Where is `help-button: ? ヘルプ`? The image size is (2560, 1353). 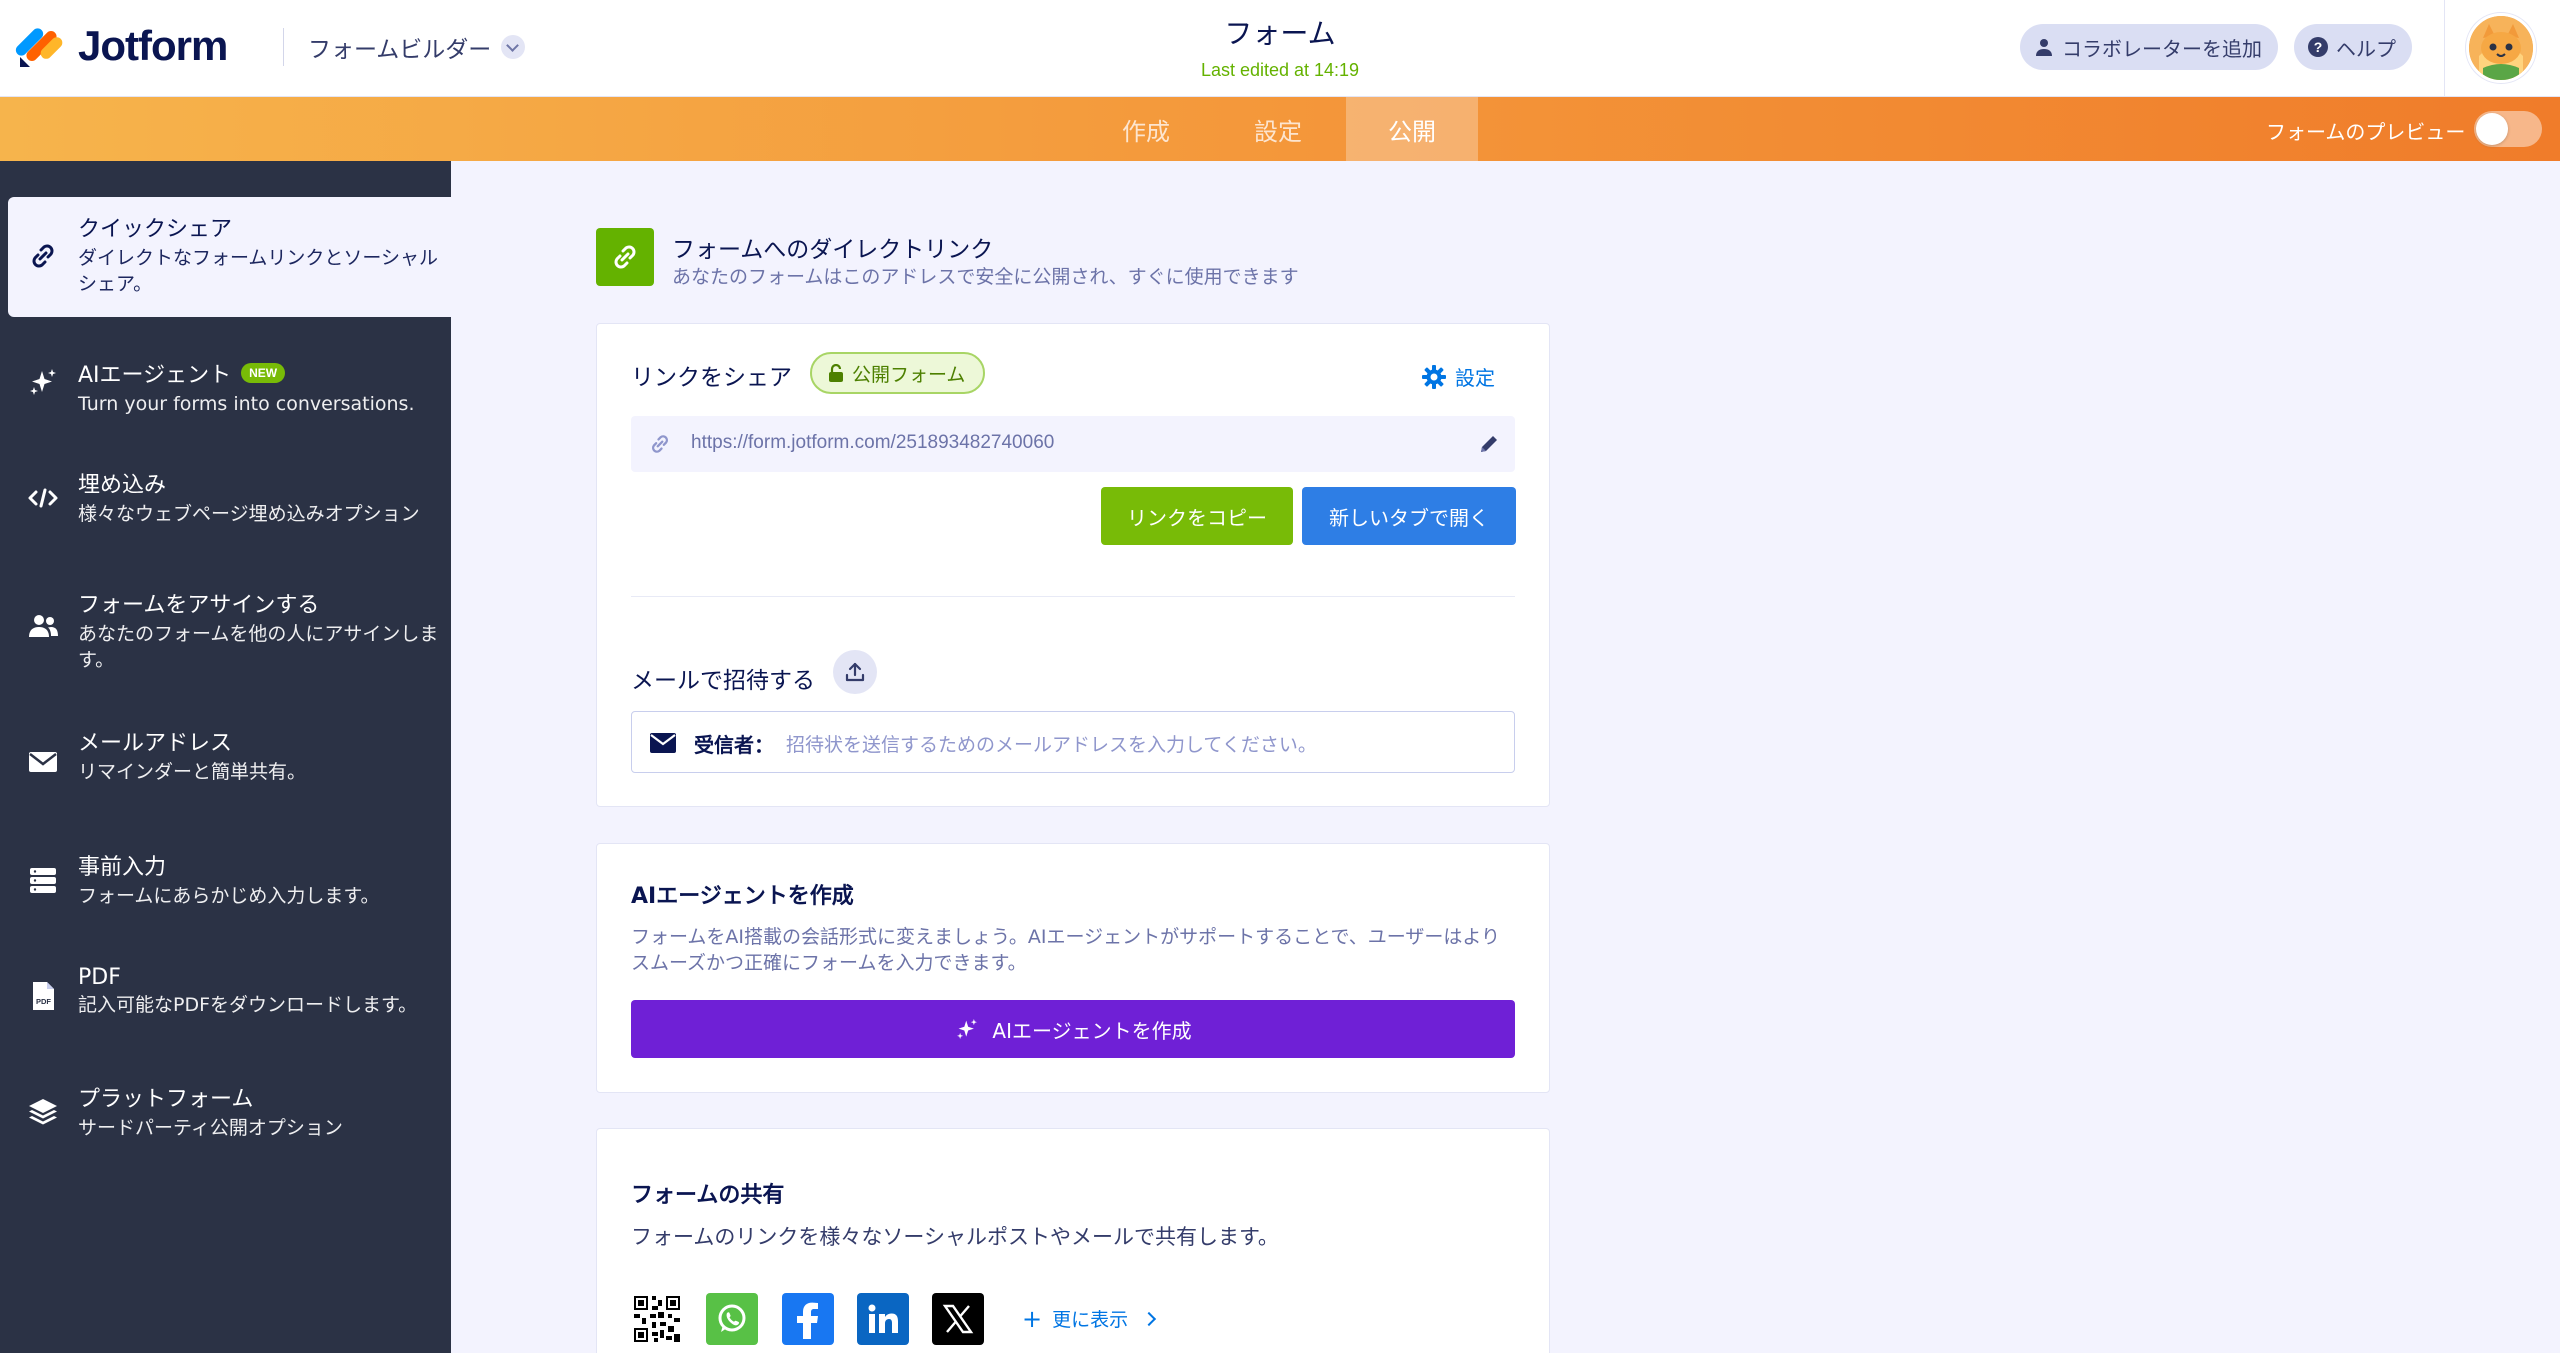
help-button: ? ヘルプ is located at coordinates (2353, 47).